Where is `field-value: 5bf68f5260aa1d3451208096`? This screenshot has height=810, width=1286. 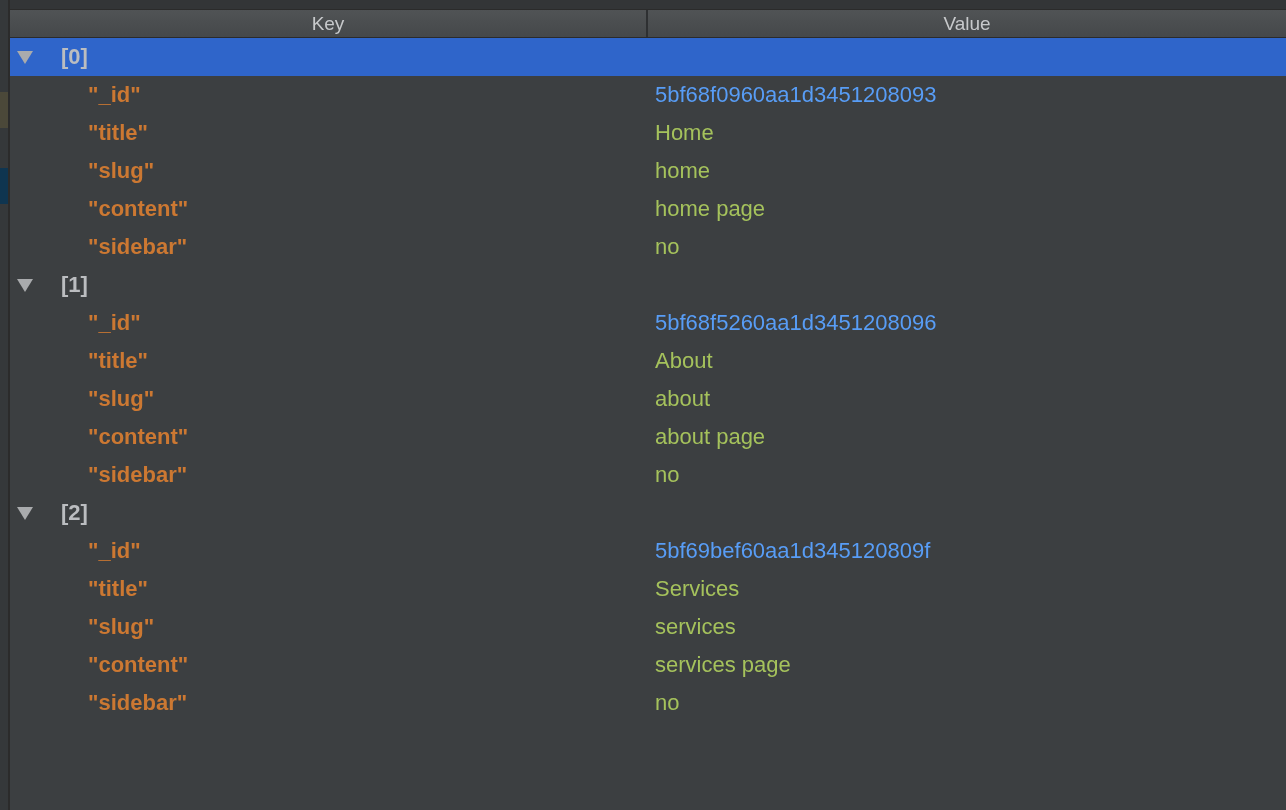 field-value: 5bf68f5260aa1d3451208096 is located at coordinates (796, 322).